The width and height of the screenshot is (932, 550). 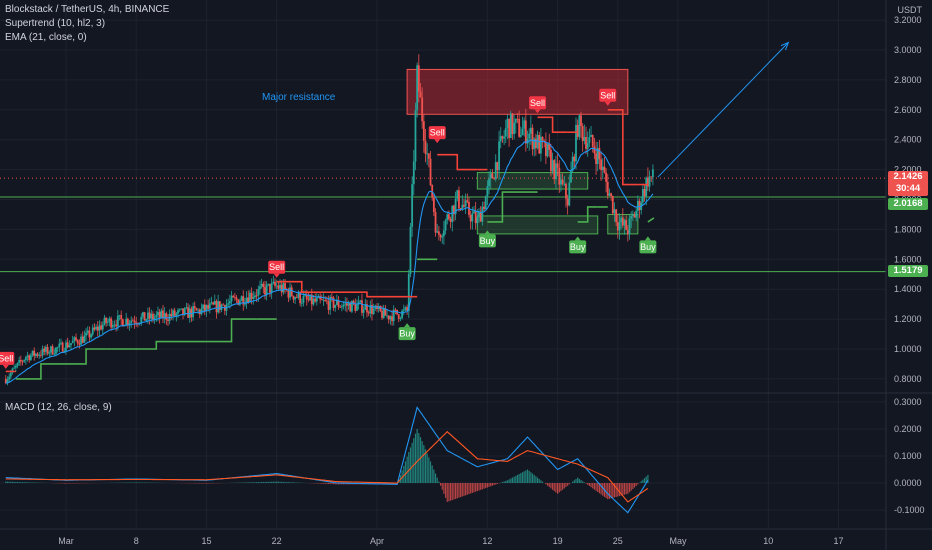 I want to click on currency-label: USDT, so click(x=910, y=10).